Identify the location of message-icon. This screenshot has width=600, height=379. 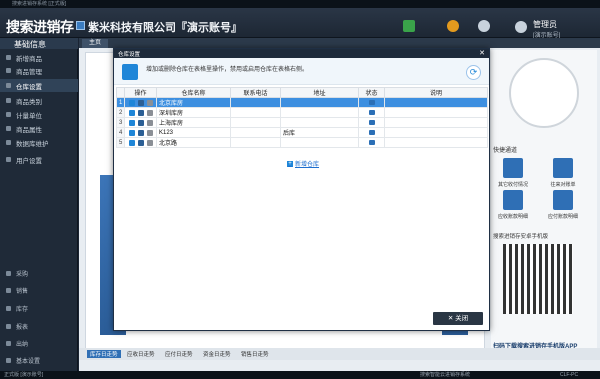
(409, 26).